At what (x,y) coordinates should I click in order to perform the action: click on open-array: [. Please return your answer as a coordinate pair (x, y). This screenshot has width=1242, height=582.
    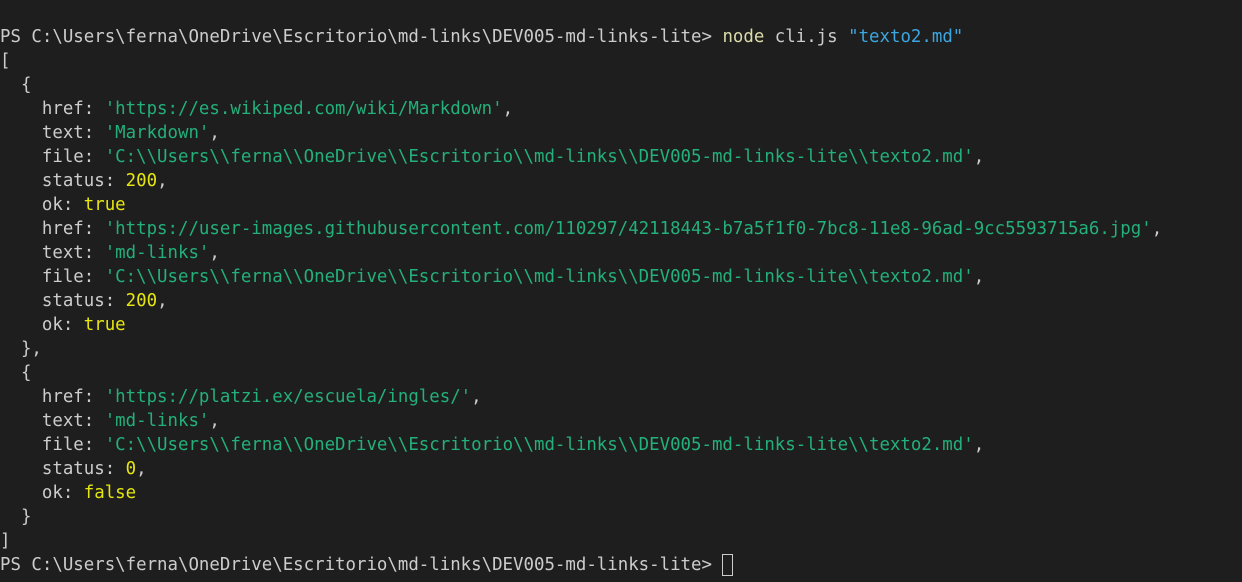
    Looking at the image, I should click on (5, 61).